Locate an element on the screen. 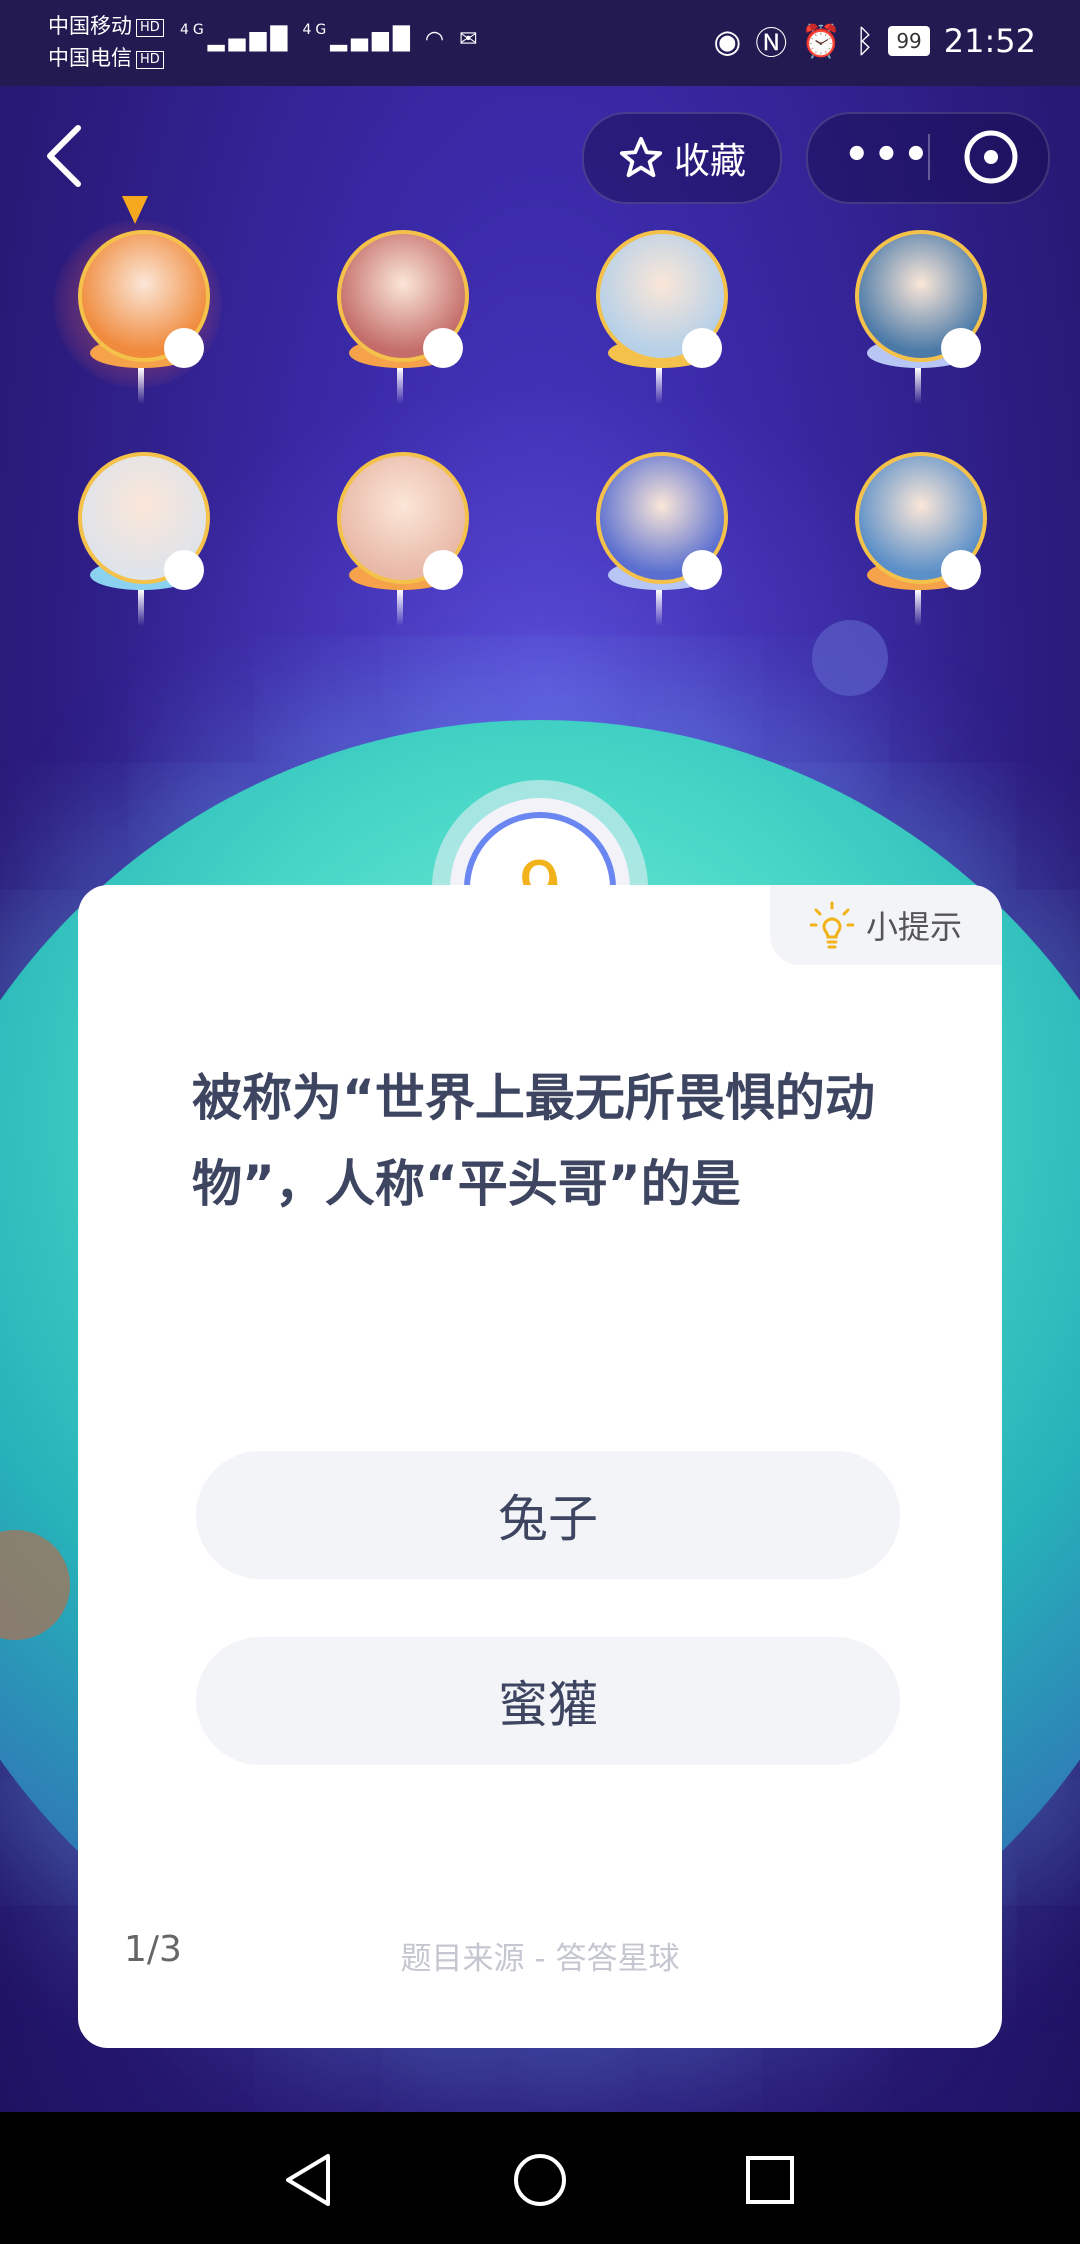 This screenshot has width=1080, height=2244. back-button is located at coordinates (68, 156).